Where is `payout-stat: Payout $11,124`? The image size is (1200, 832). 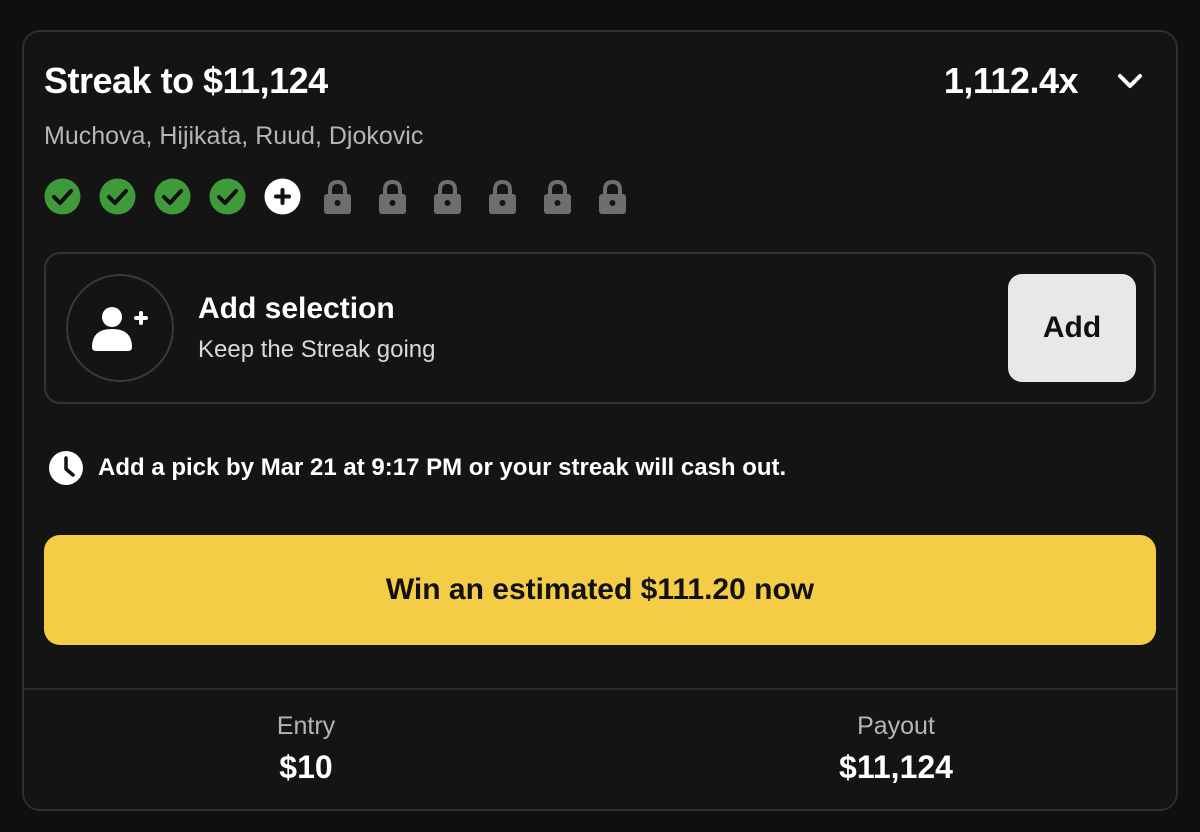 payout-stat: Payout $11,124 is located at coordinates (896, 749).